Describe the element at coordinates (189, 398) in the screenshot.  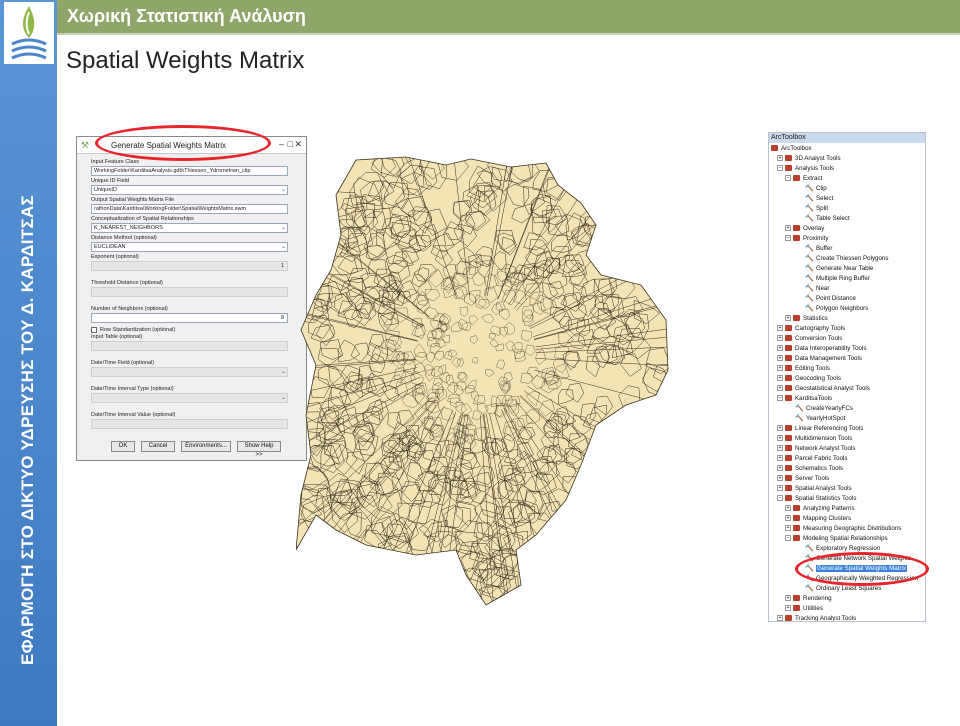
I see `datetime-interval-type-select: ⌄` at that location.